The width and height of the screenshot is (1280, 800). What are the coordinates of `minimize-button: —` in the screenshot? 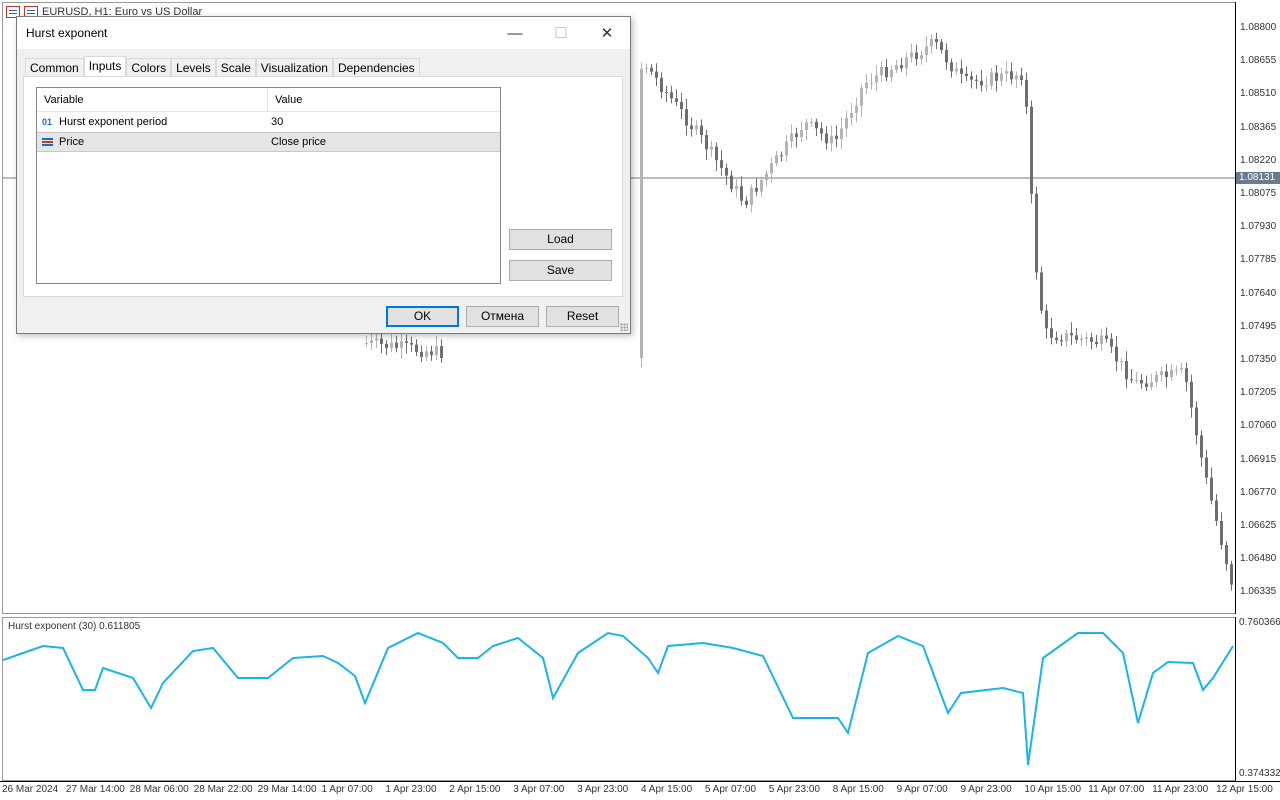 It's located at (515, 33).